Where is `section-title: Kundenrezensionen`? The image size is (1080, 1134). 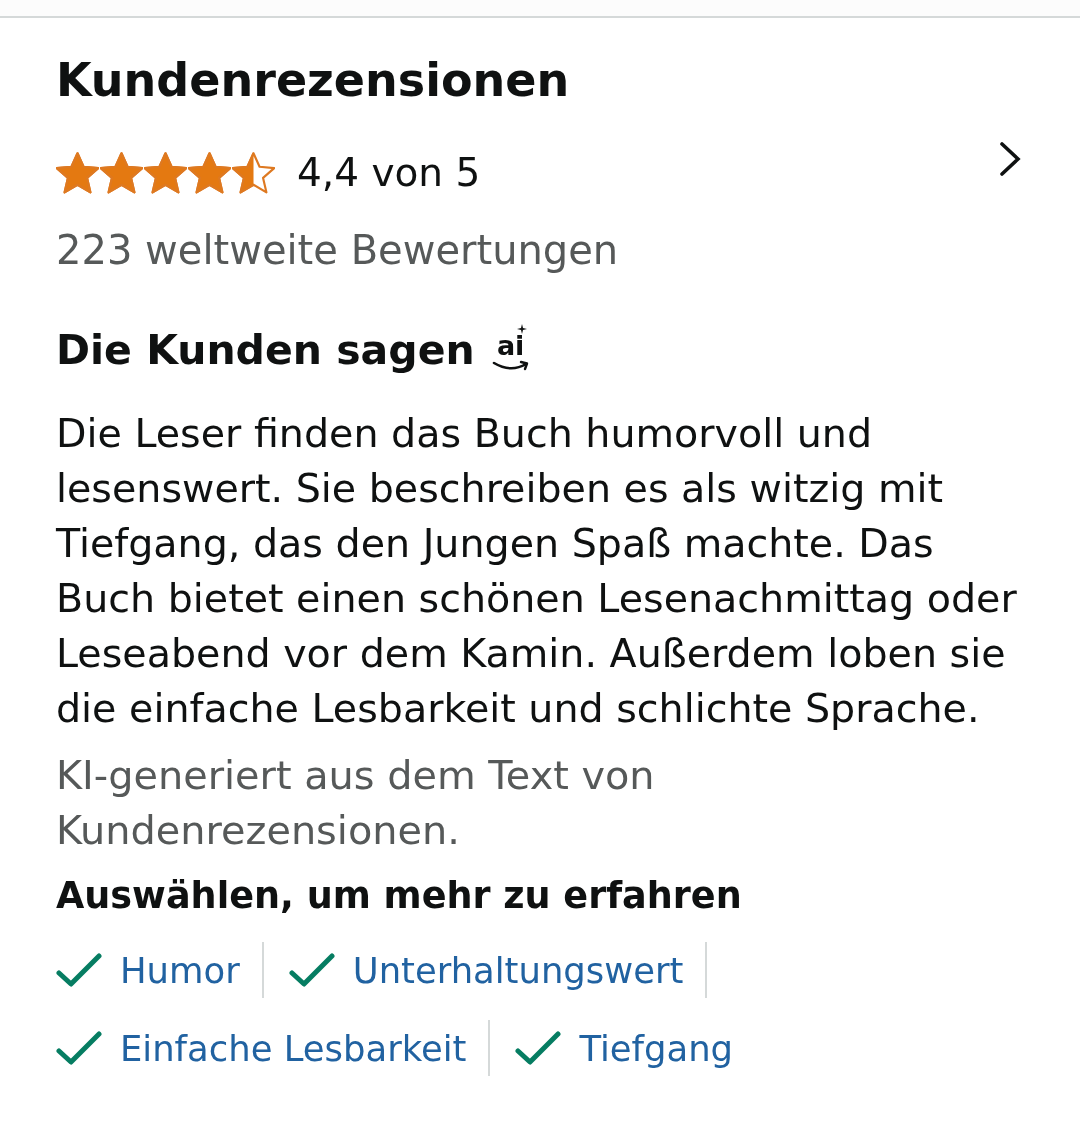
section-title: Kundenrezensionen is located at coordinates (313, 80).